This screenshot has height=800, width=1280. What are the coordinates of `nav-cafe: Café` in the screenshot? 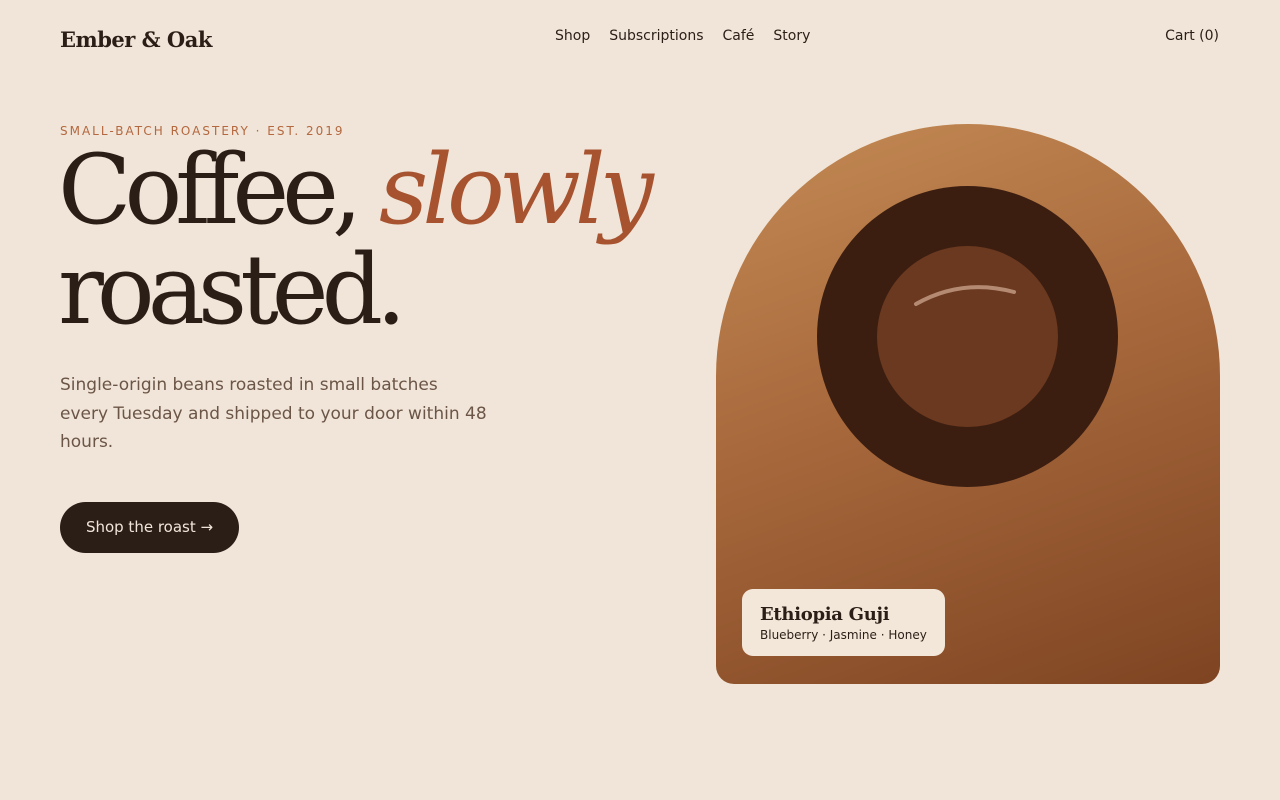 It's located at (739, 36).